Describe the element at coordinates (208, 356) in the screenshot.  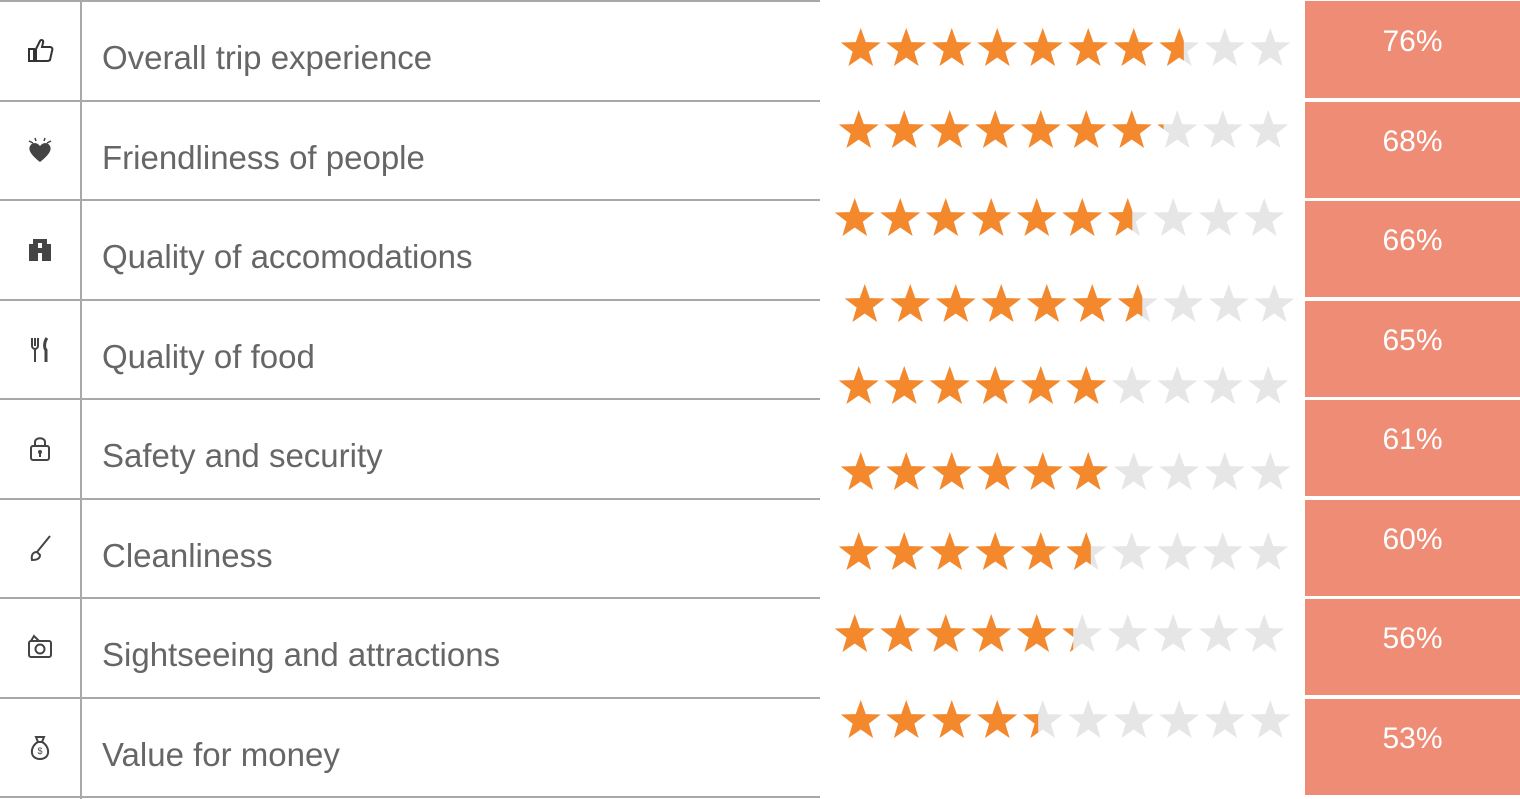
I see `criterion-label: Quality of food` at that location.